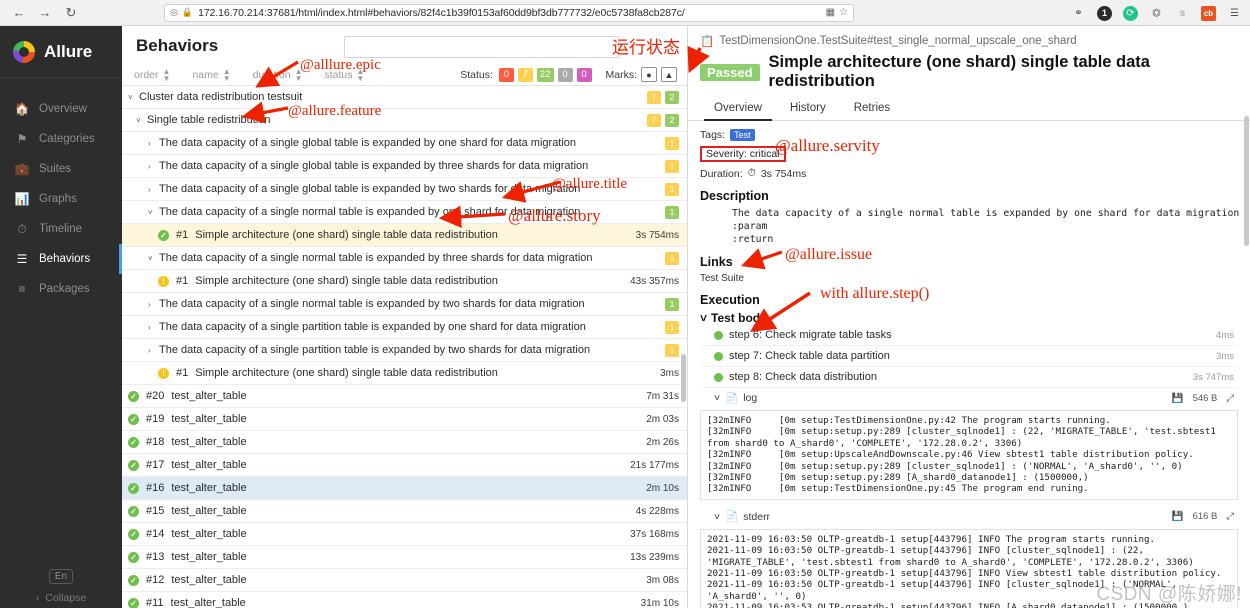  What do you see at coordinates (404, 120) in the screenshot?
I see `tree-row: ˅ Single table redistribution 7 2` at bounding box center [404, 120].